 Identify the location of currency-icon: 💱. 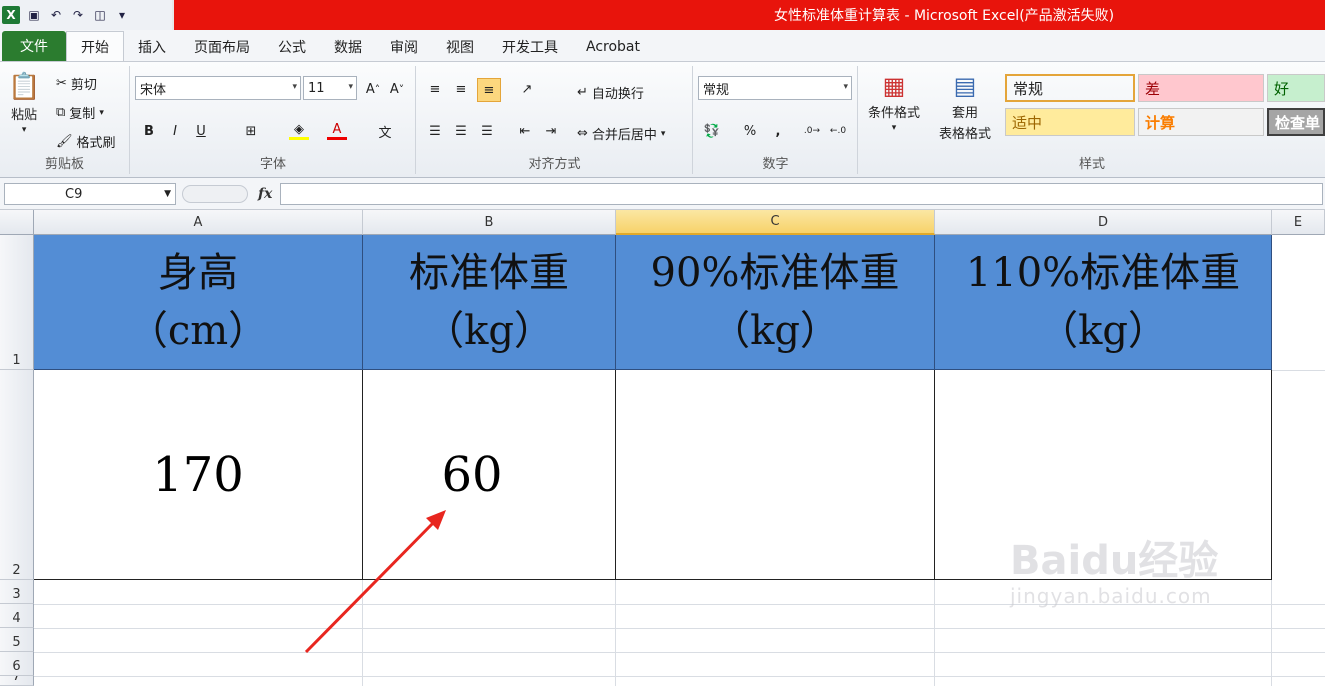
(712, 131).